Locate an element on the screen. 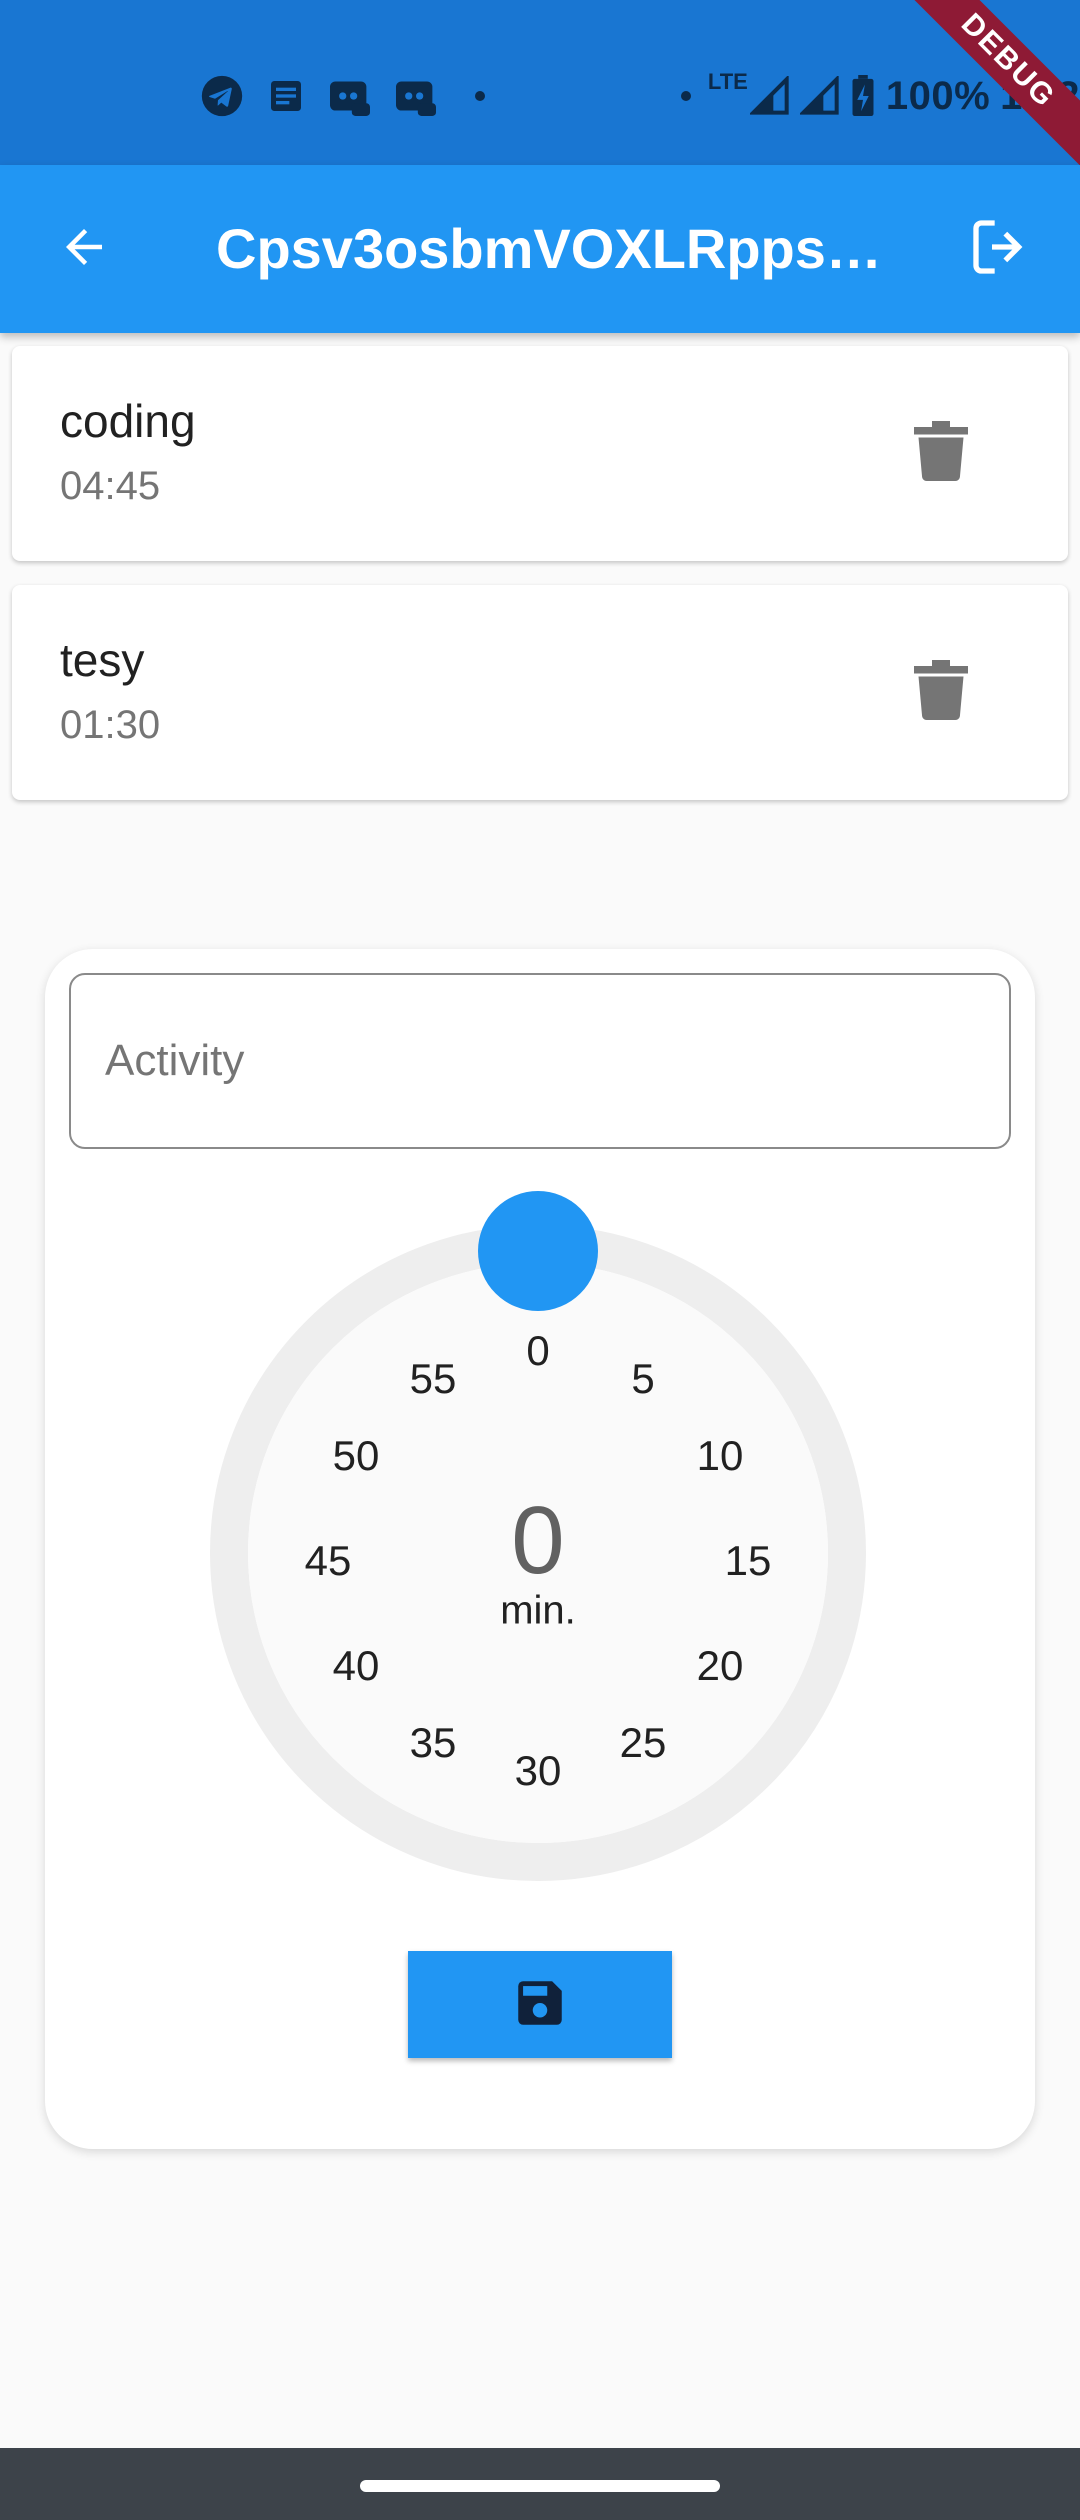 This screenshot has width=1080, height=2520. floppy-disk-icon is located at coordinates (540, 2004).